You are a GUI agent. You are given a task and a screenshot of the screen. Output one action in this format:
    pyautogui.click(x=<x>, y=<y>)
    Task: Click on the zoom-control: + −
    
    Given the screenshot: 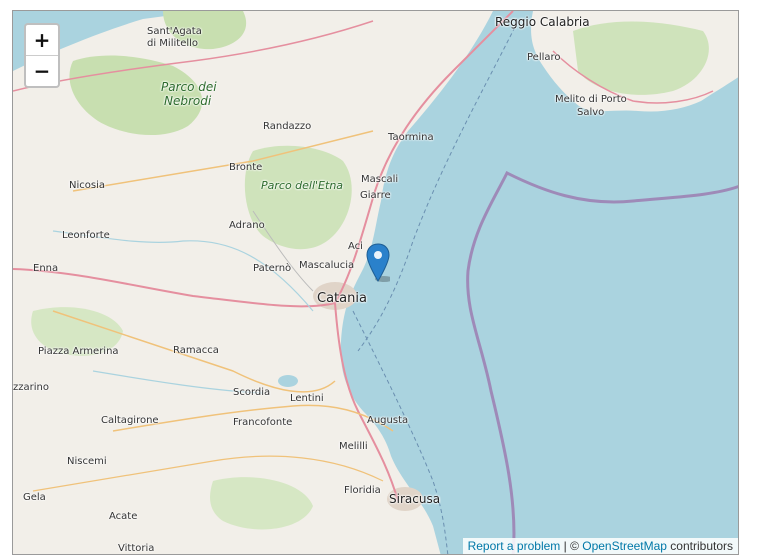 What is the action you would take?
    pyautogui.click(x=42, y=55)
    